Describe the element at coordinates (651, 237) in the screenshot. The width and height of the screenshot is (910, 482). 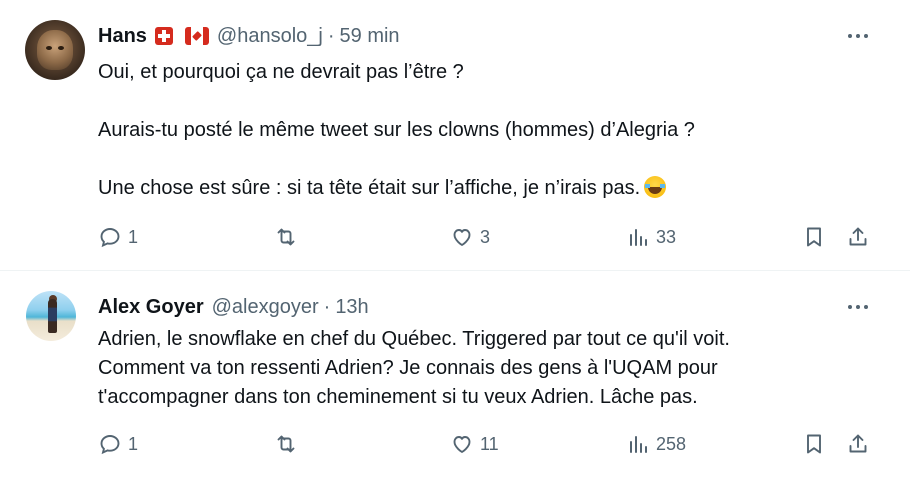
I see `views-button: 33` at that location.